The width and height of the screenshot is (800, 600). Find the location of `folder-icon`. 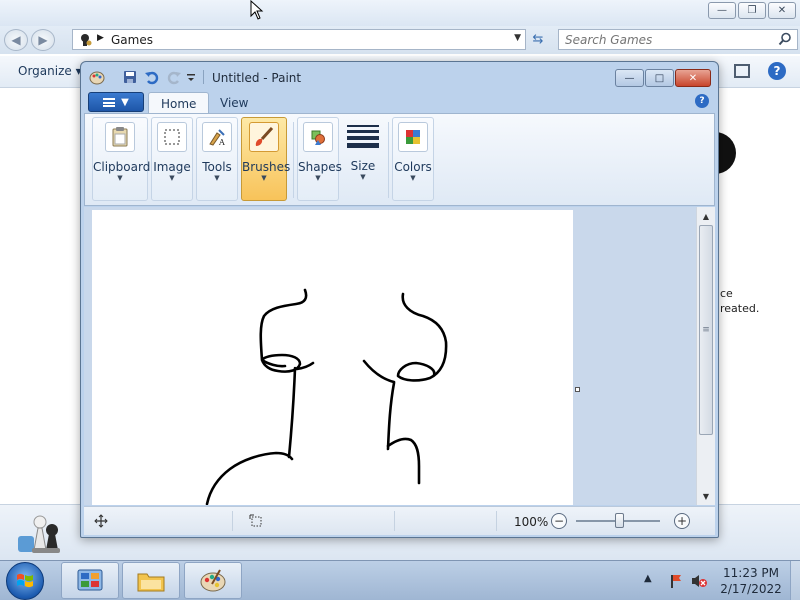

folder-icon is located at coordinates (151, 582).